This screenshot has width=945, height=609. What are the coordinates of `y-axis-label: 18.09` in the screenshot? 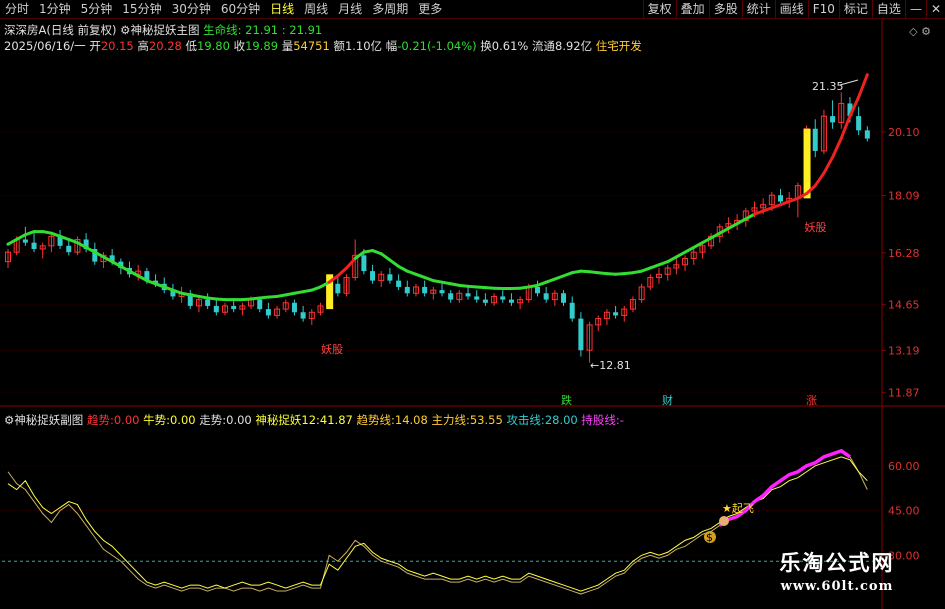 It's located at (904, 196).